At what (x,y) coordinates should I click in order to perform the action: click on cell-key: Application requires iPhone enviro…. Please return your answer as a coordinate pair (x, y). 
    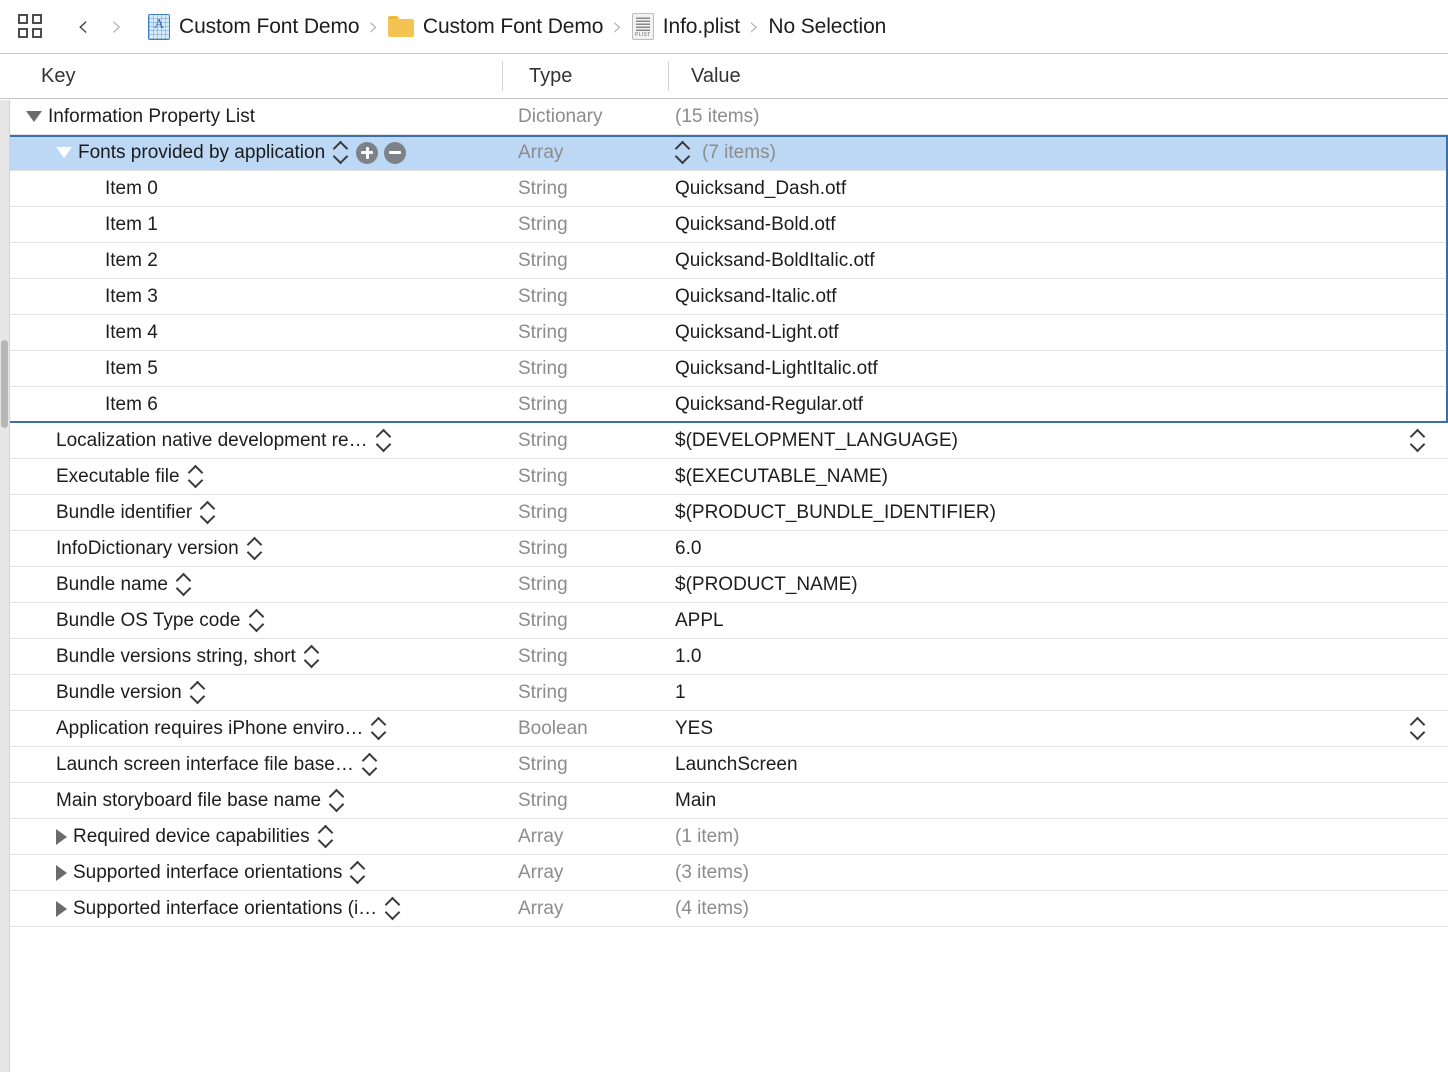
    Looking at the image, I should click on (251, 728).